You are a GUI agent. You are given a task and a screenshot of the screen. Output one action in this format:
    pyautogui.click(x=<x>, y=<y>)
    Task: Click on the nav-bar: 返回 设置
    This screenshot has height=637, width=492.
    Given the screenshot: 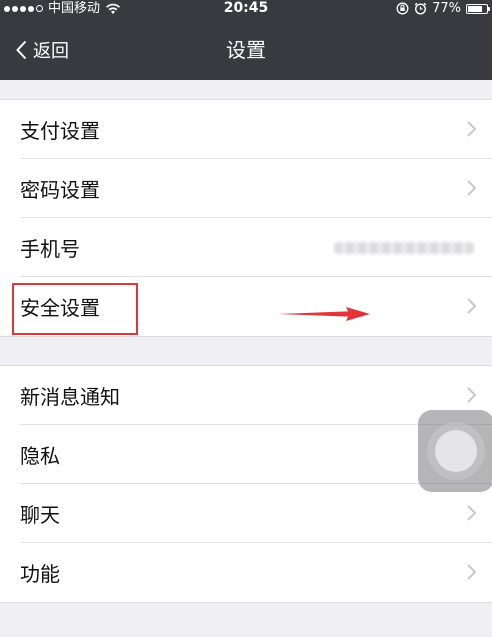 What is the action you would take?
    pyautogui.click(x=246, y=50)
    